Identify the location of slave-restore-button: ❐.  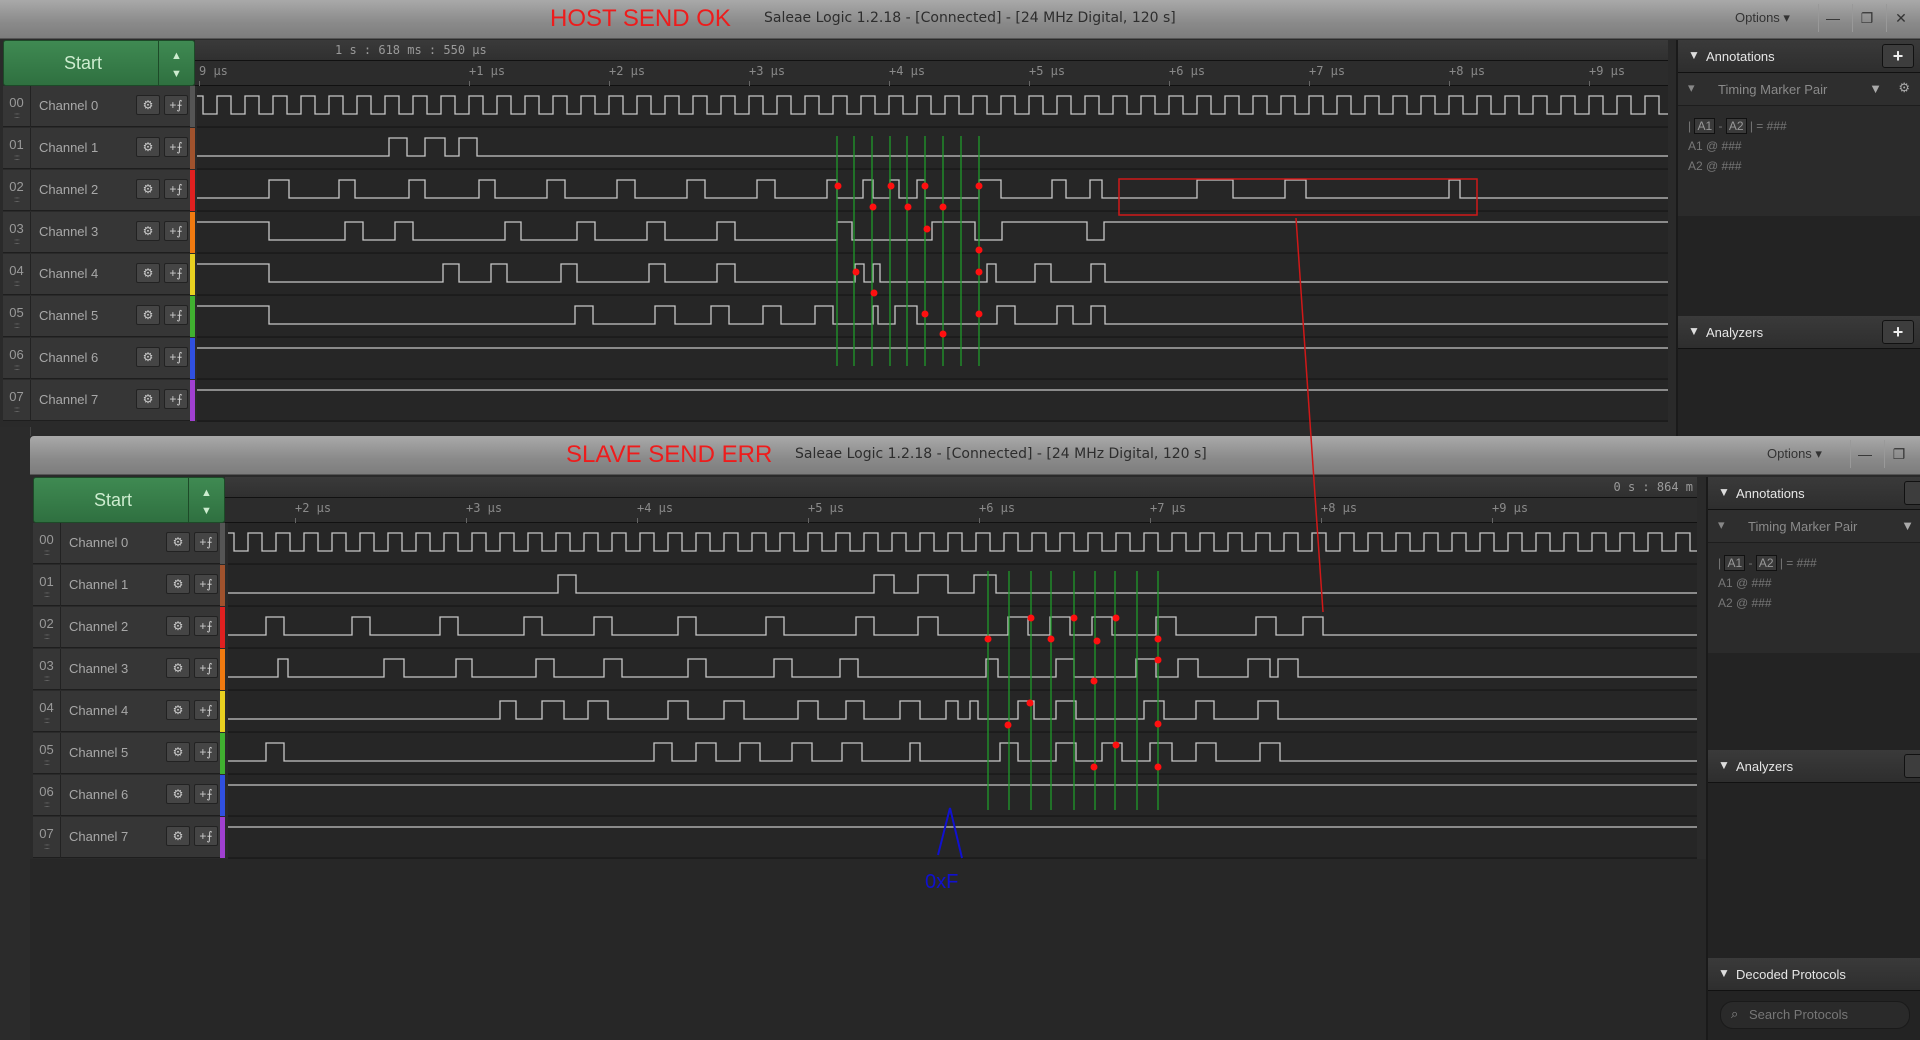
(1898, 454).